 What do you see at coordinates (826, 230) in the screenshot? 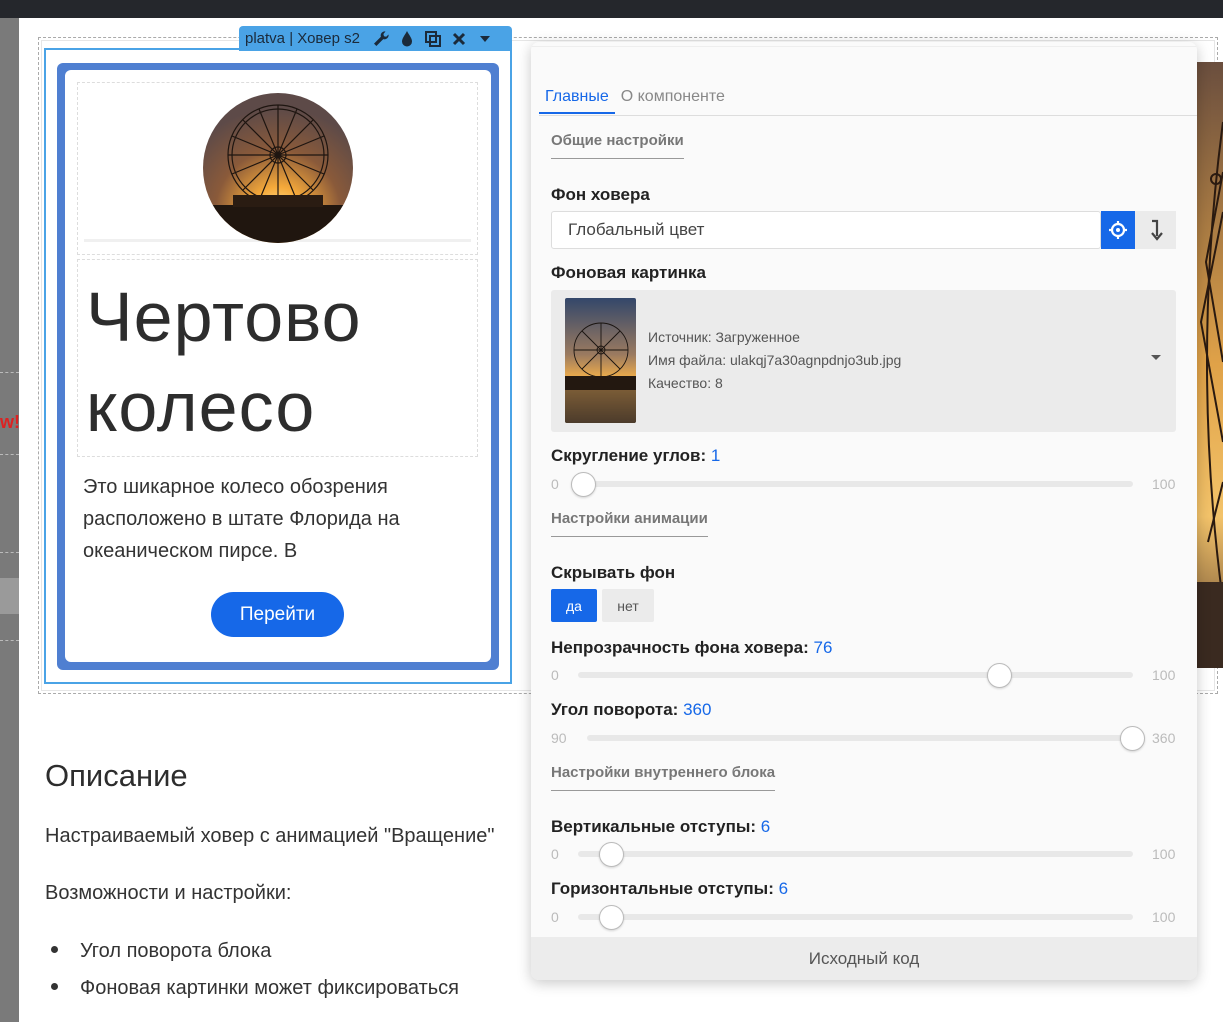
I see `hover-bg-select: Глобальный цвет` at bounding box center [826, 230].